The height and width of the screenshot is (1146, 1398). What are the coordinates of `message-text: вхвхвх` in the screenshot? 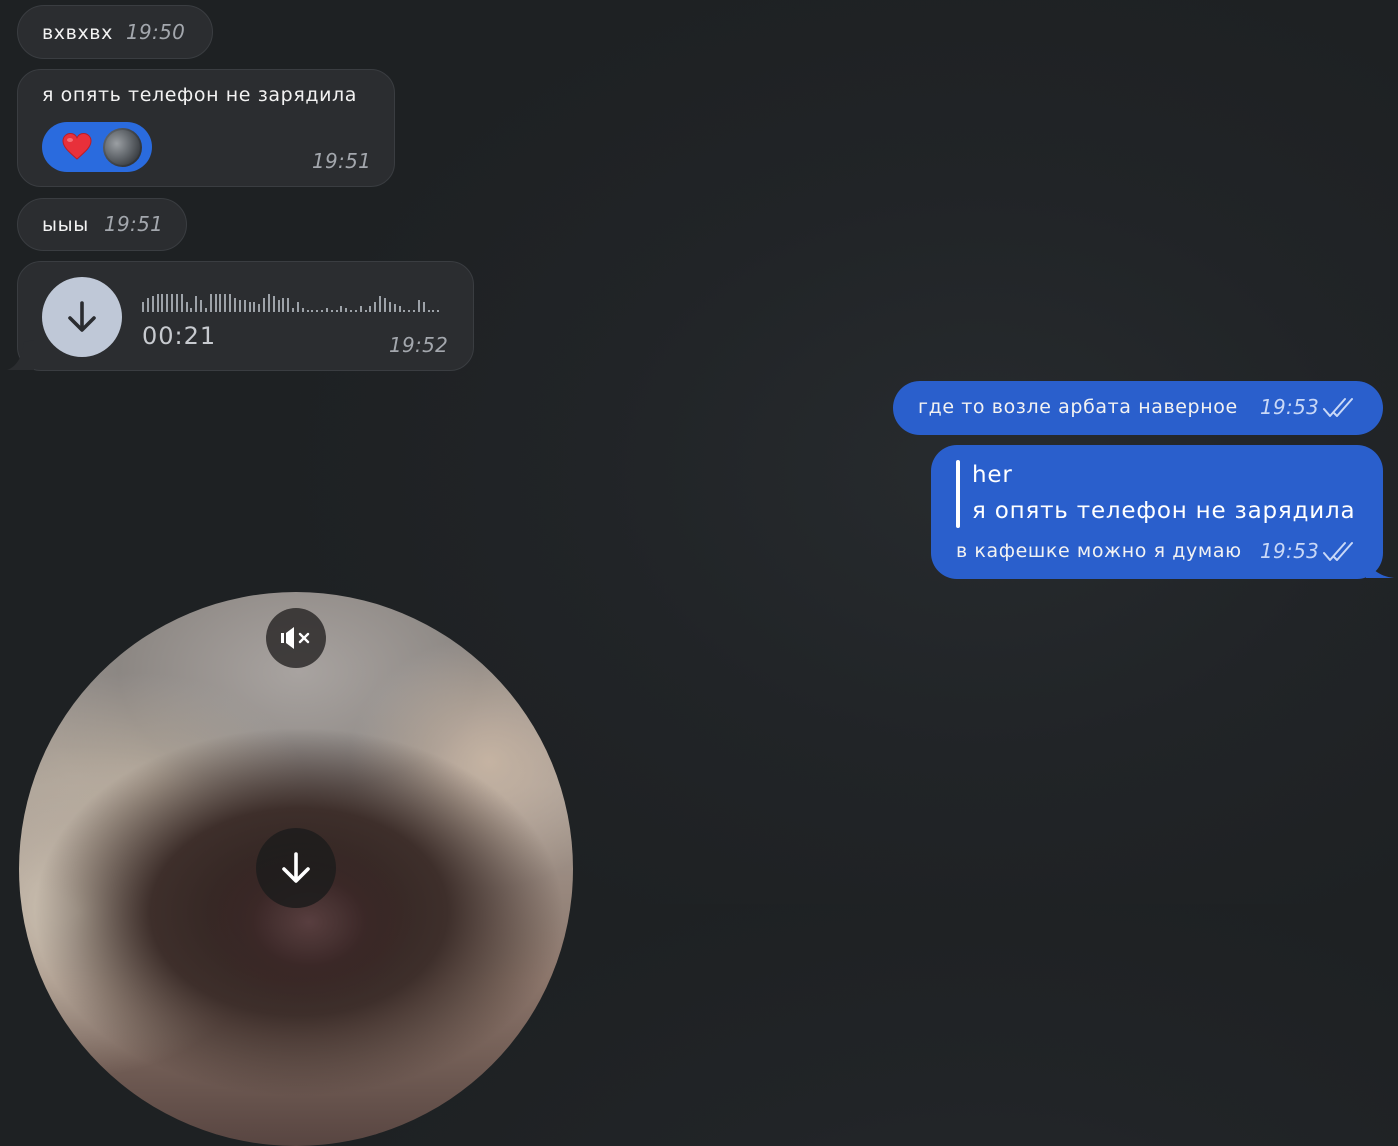 It's located at (77, 33).